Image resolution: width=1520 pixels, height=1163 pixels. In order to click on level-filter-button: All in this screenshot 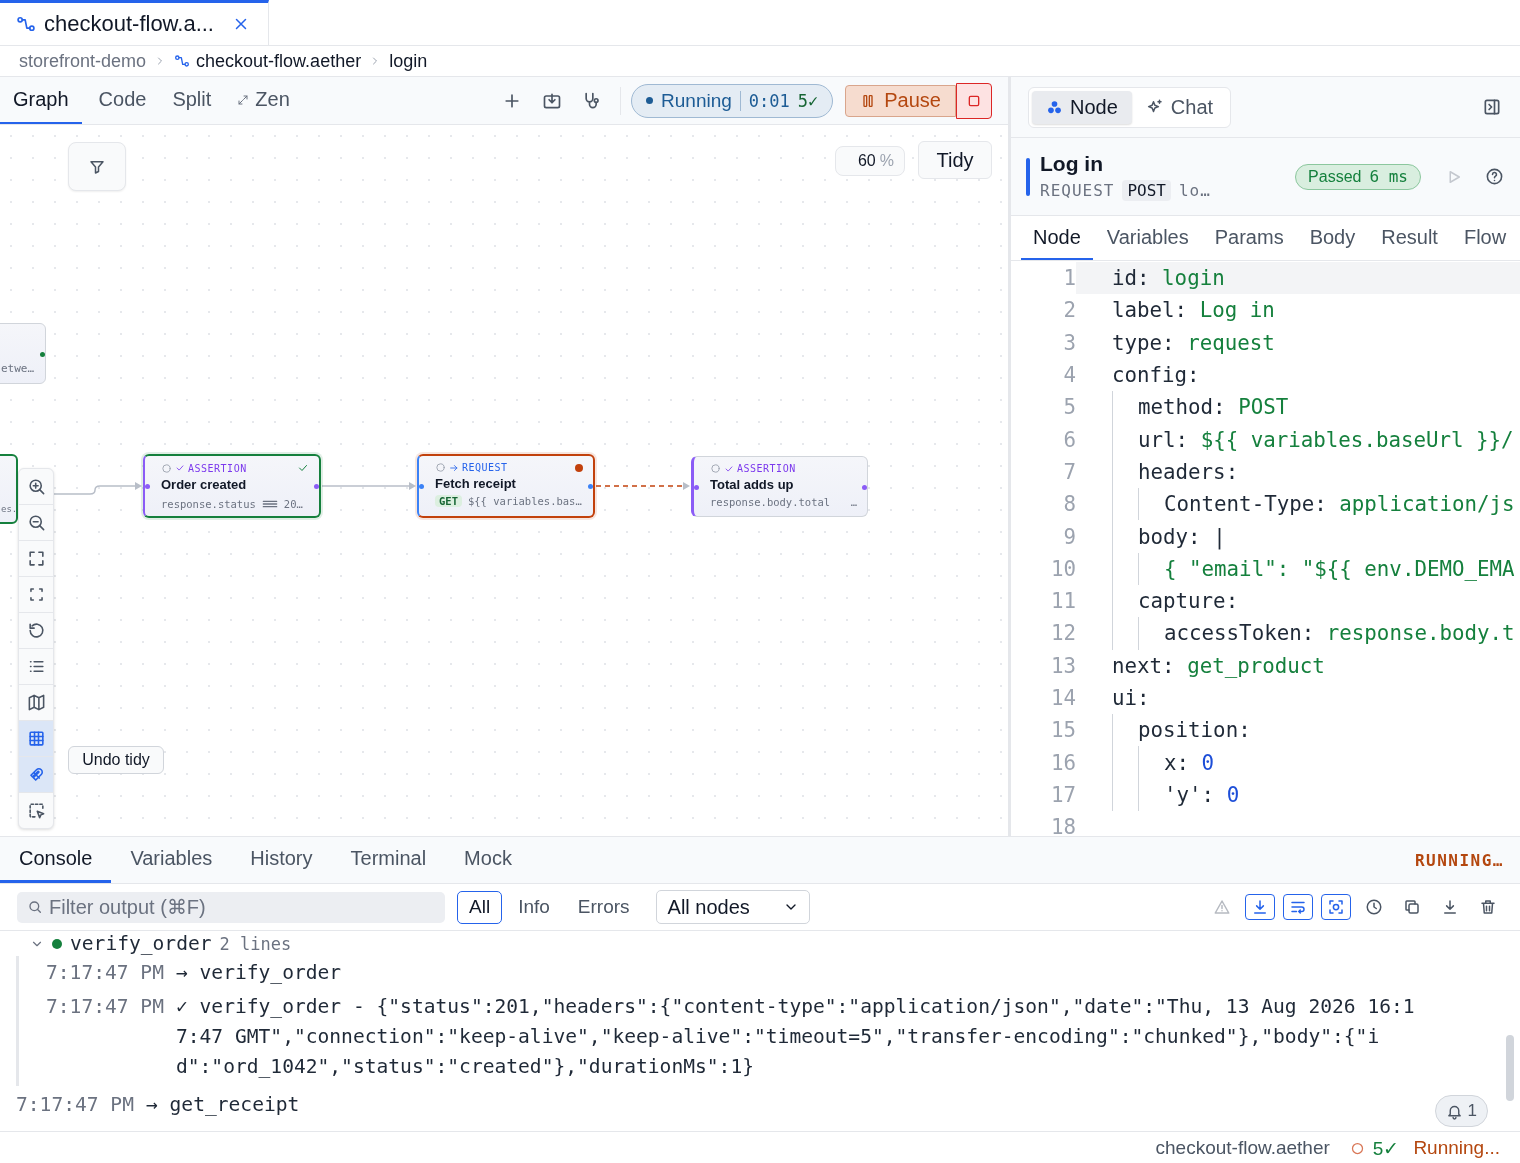, I will do `click(480, 907)`.